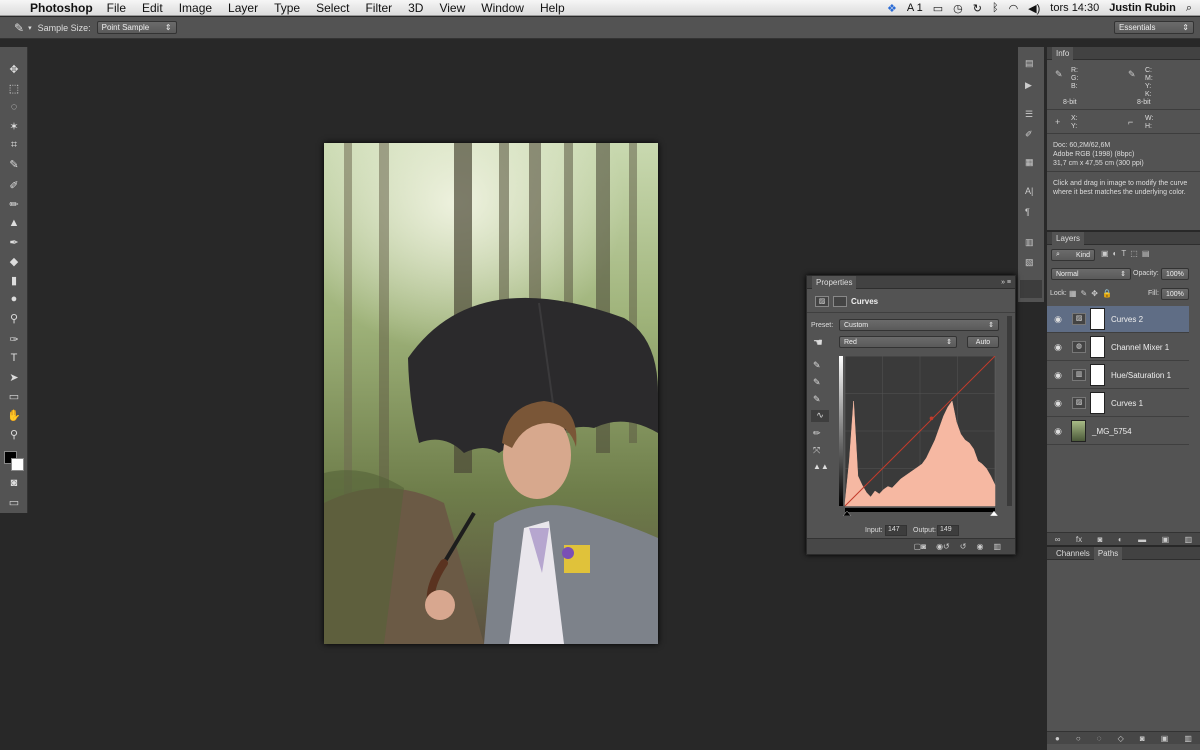 The width and height of the screenshot is (1200, 750). What do you see at coordinates (1108, 553) in the screenshot?
I see `tab-paths: Paths` at bounding box center [1108, 553].